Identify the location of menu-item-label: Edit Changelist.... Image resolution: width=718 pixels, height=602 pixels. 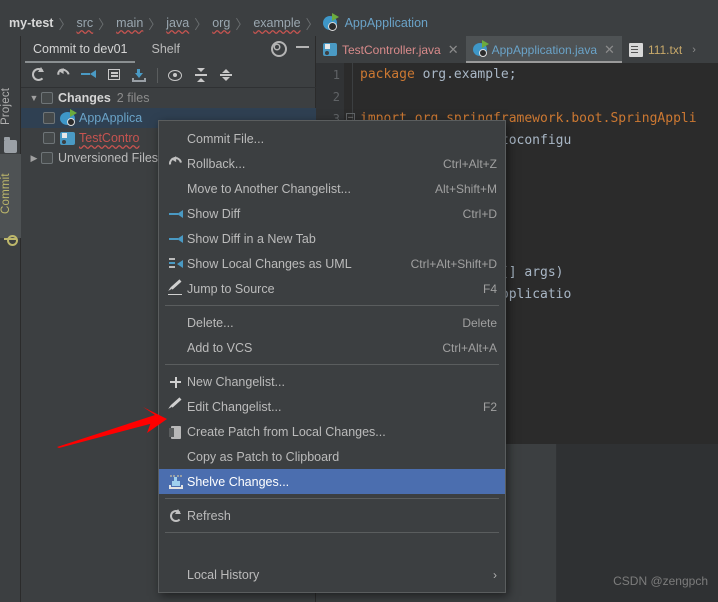
(234, 406).